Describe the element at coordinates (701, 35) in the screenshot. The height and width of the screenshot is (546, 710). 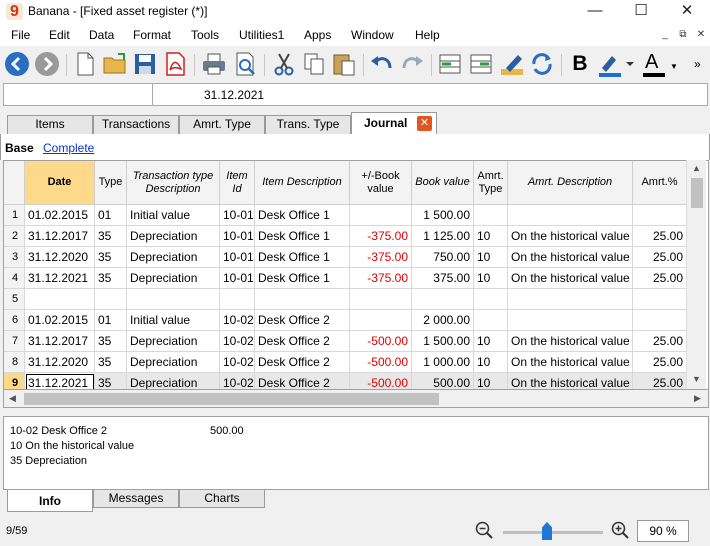
I see `mdi-close-icon: ✕` at that location.